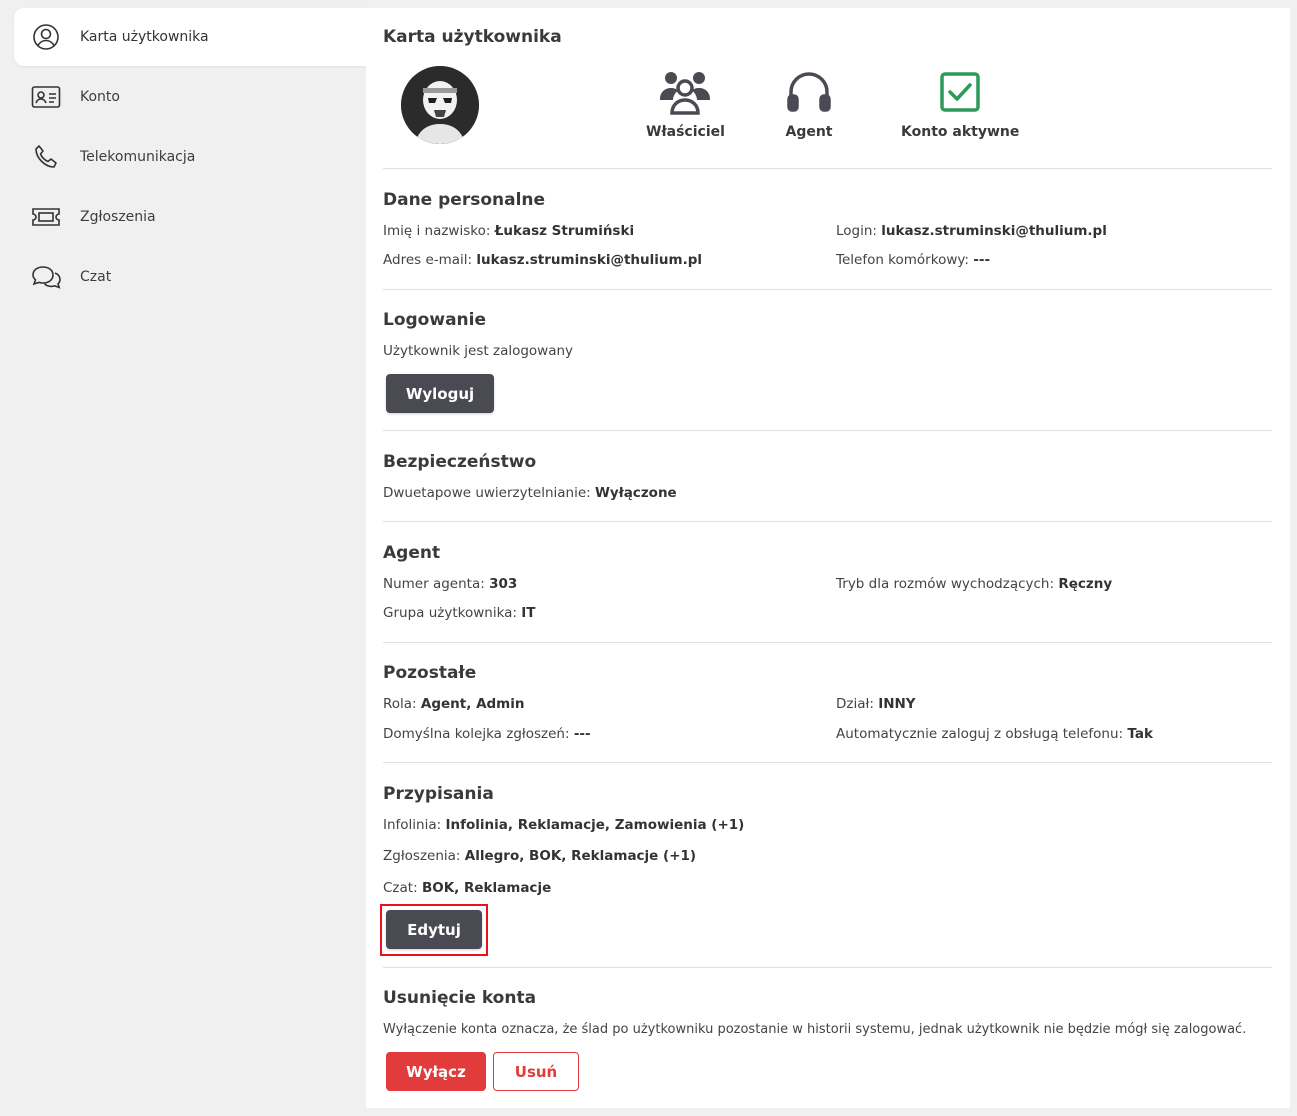 The image size is (1297, 1116). I want to click on login-row: Login: lukasz.struminski@thulium.pl, so click(971, 231).